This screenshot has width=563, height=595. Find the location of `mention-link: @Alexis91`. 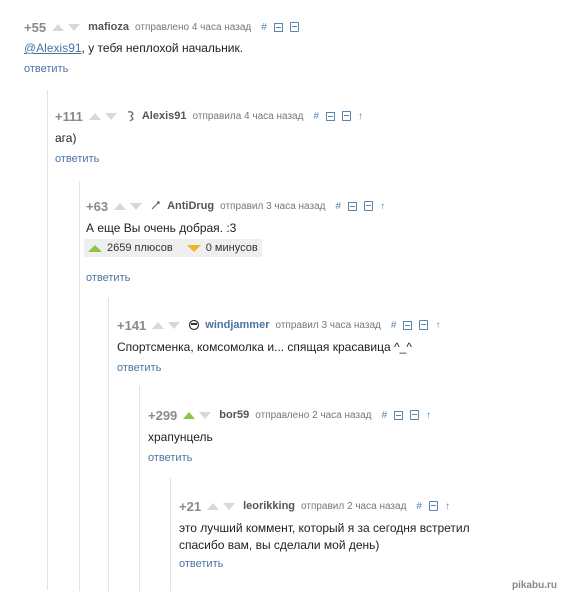

mention-link: @Alexis91 is located at coordinates (53, 48).